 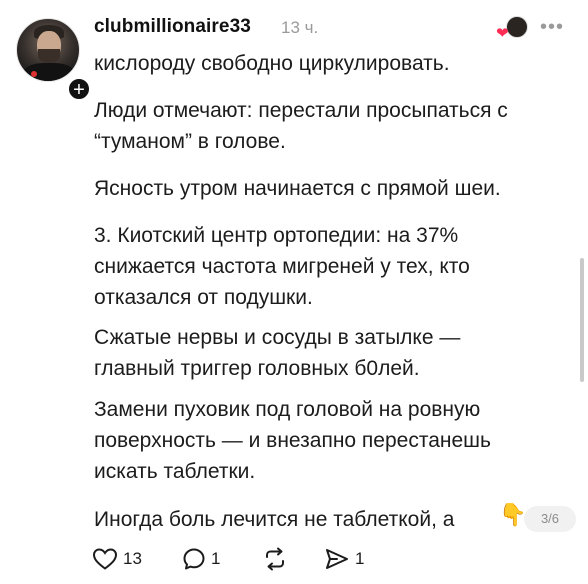 What do you see at coordinates (297, 188) in the screenshot?
I see `post-paragraph: Ясность утром начинается с прямой шеи.` at bounding box center [297, 188].